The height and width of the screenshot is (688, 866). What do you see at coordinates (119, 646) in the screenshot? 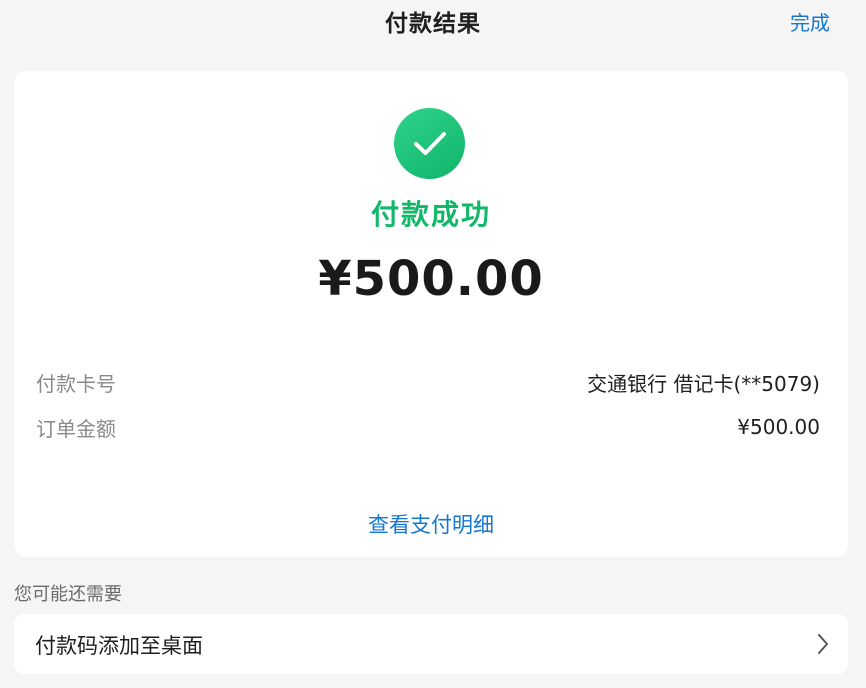
I see `add-pay-code-label: 付款码添加至桌面` at bounding box center [119, 646].